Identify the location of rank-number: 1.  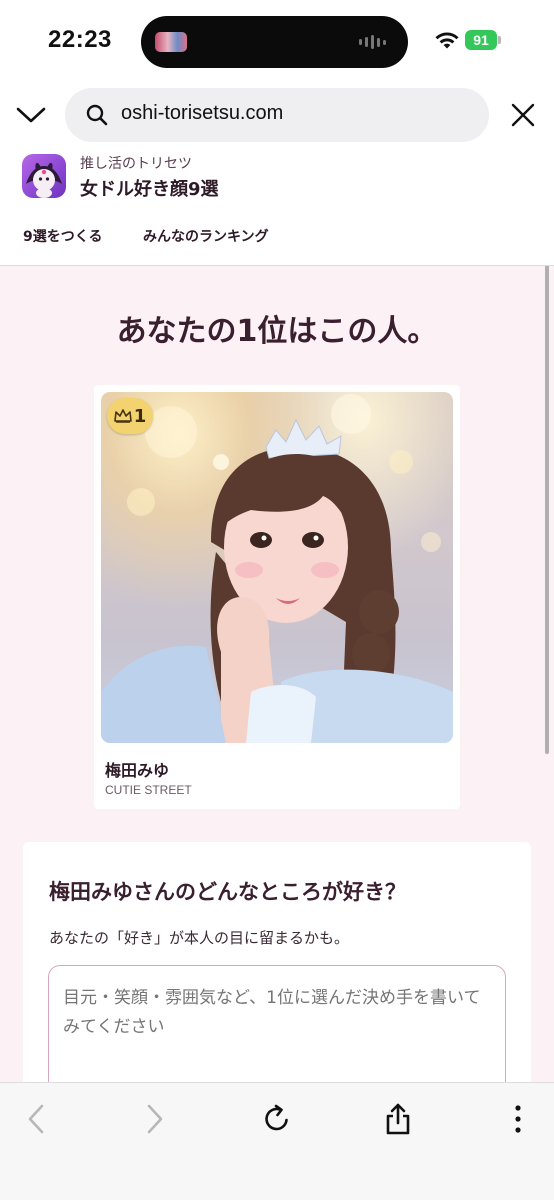
(140, 416).